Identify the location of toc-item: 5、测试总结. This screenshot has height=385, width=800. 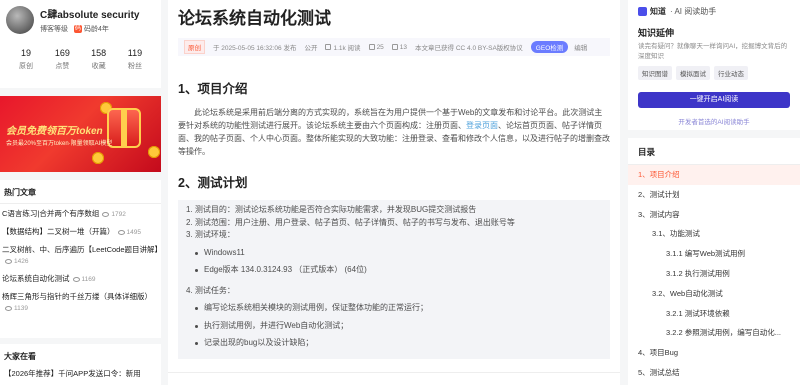
(714, 373).